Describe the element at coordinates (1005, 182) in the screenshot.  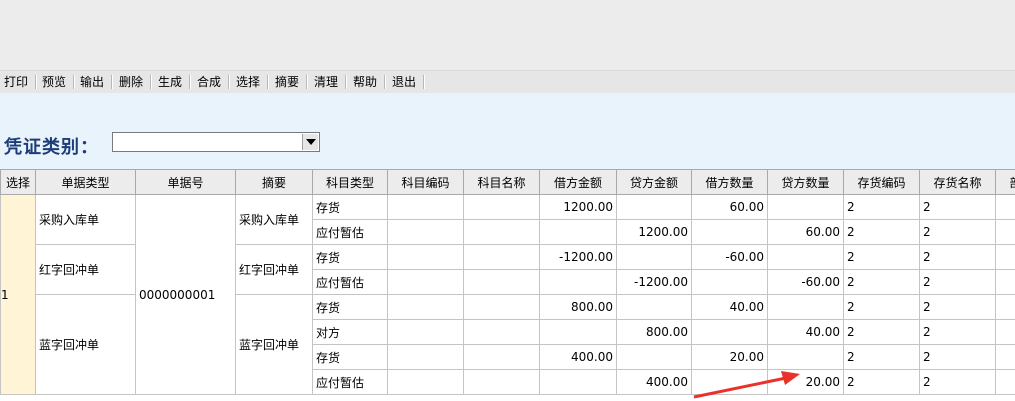
I see `column-header-department: 部` at that location.